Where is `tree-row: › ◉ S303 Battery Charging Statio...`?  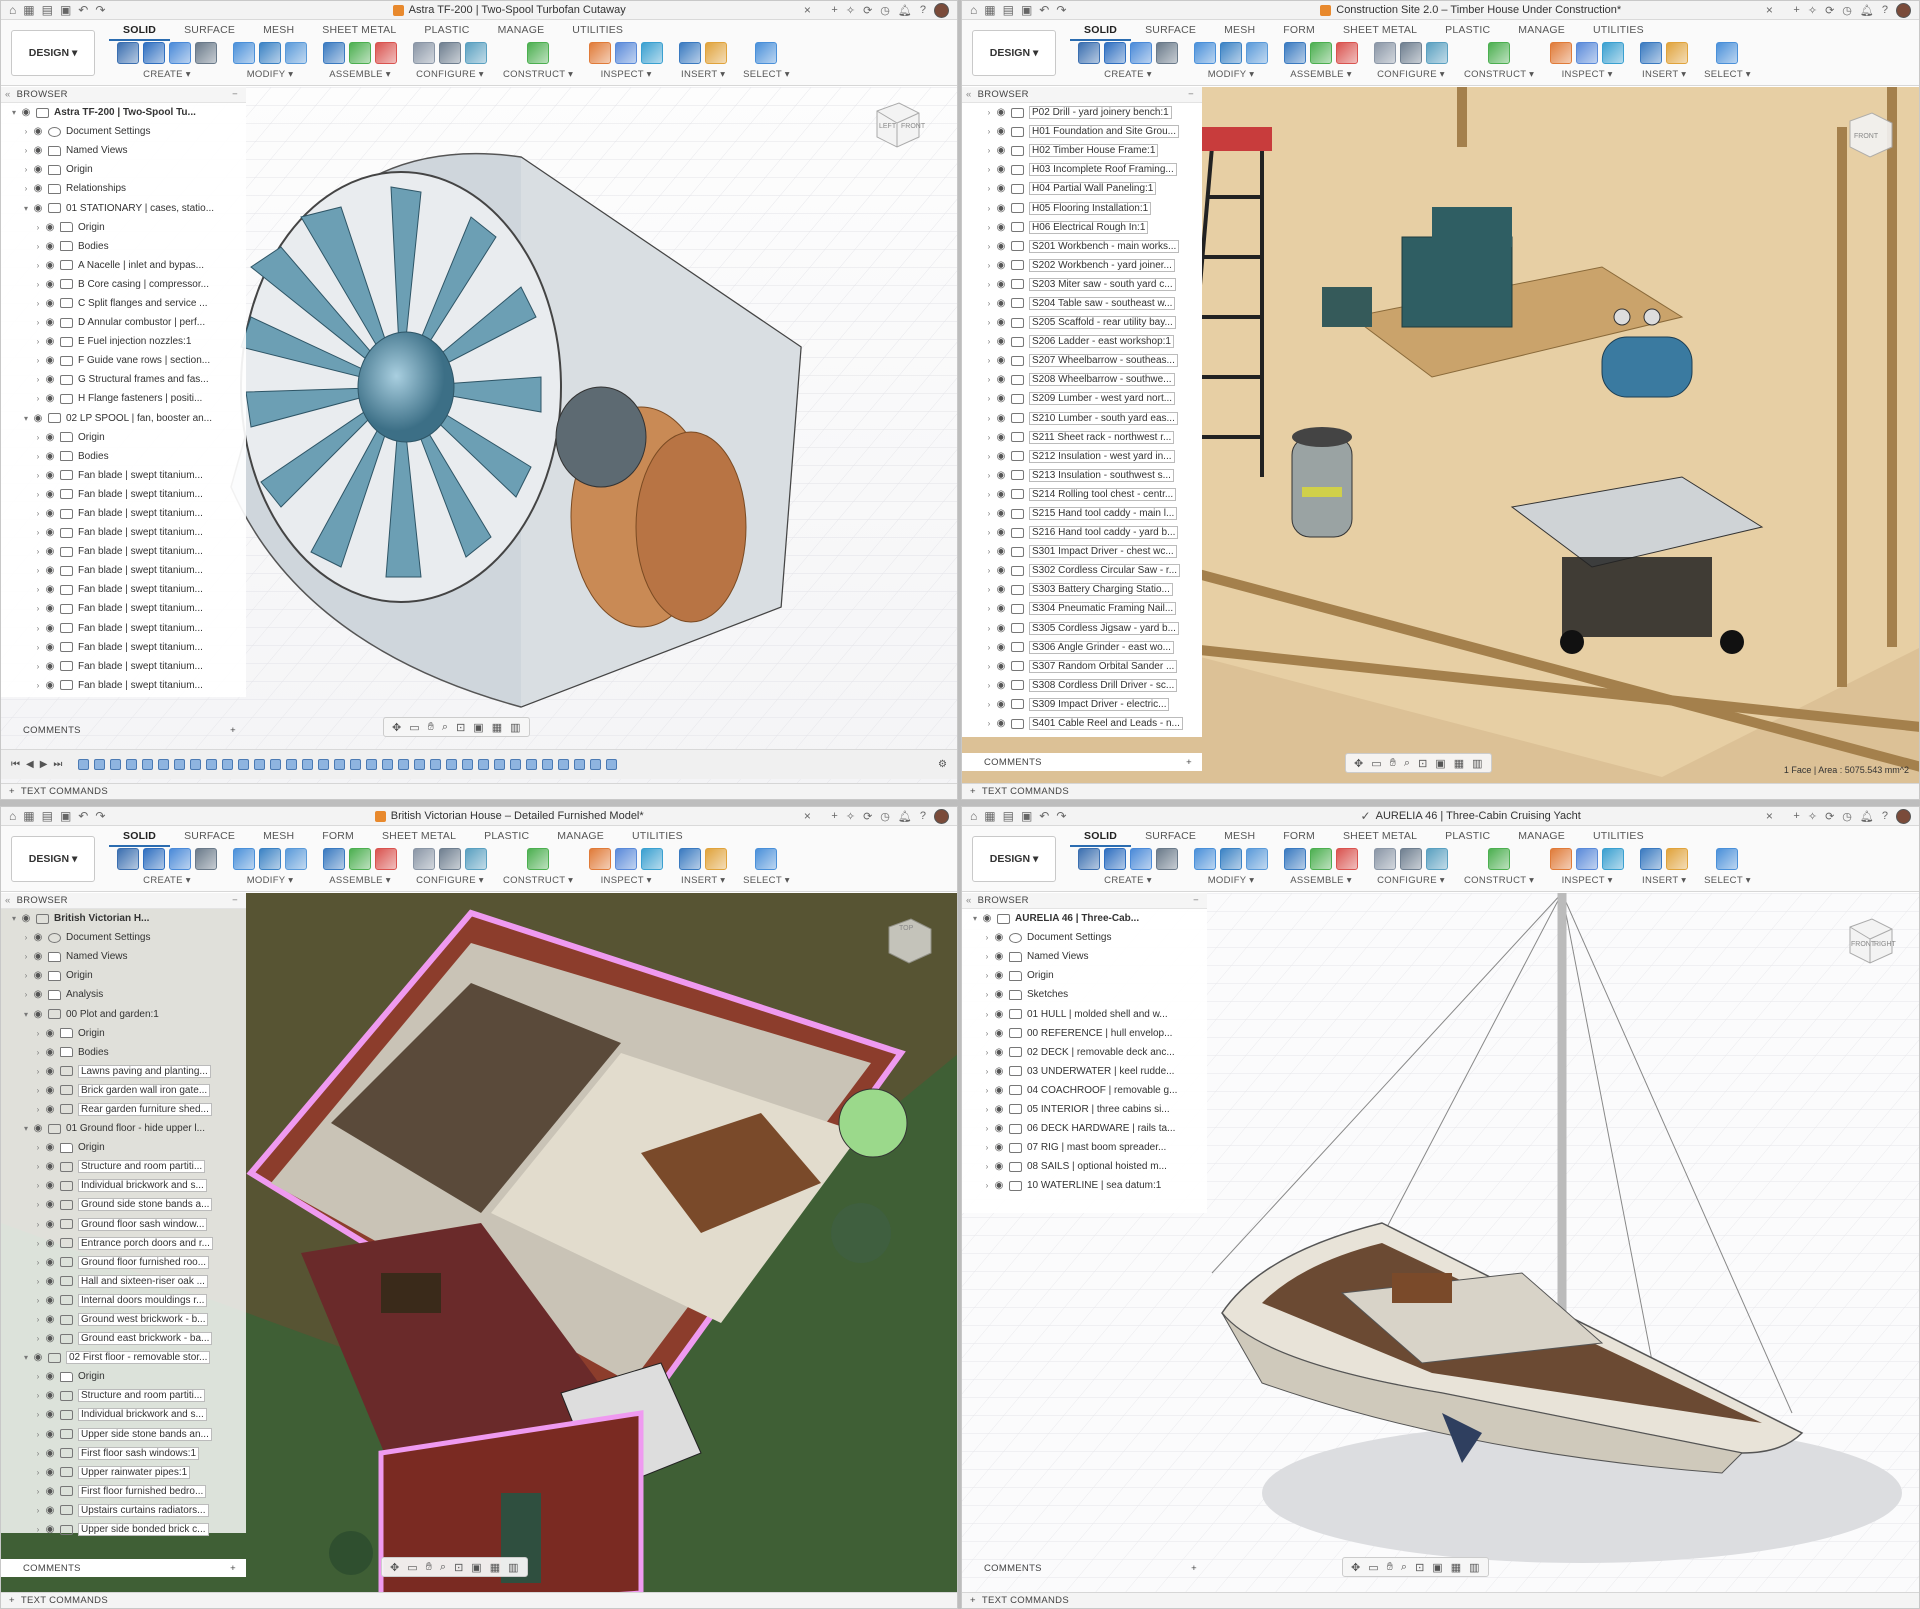 tree-row: › ◉ S303 Battery Charging Statio... is located at coordinates (1093, 589).